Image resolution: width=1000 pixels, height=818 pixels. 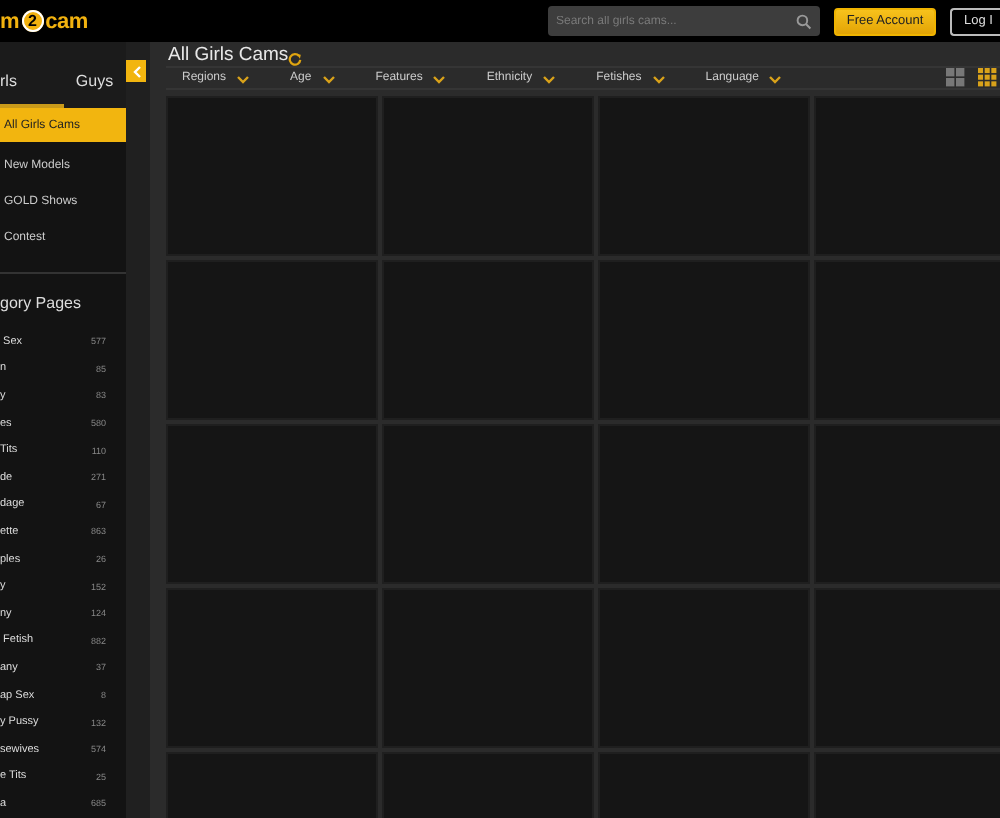 What do you see at coordinates (804, 21) in the screenshot?
I see `search-icon` at bounding box center [804, 21].